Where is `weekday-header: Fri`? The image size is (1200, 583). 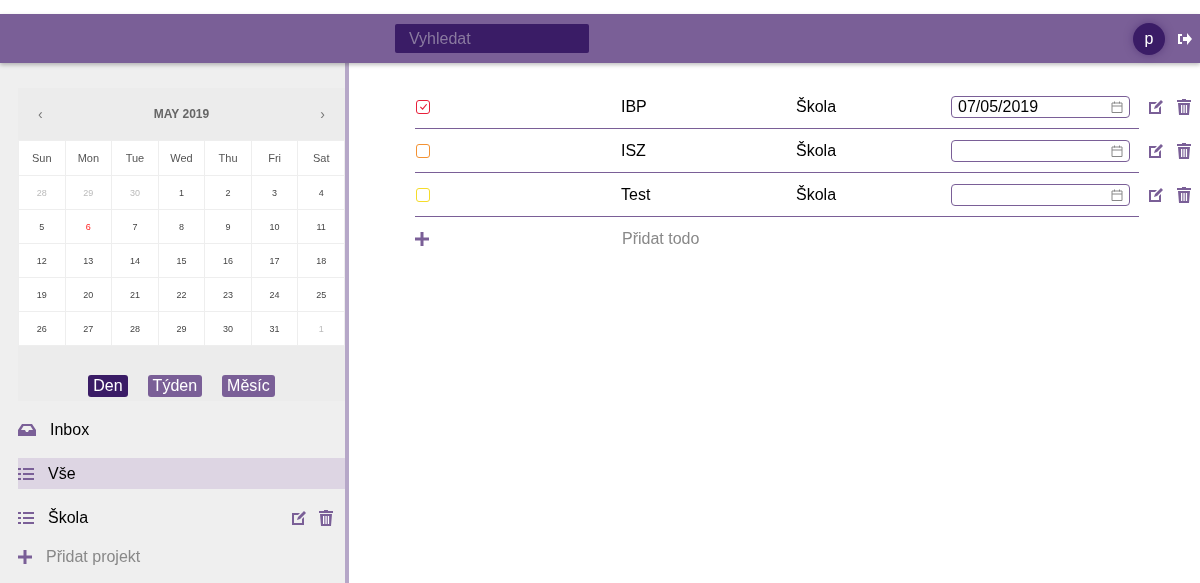
weekday-header: Fri is located at coordinates (274, 158).